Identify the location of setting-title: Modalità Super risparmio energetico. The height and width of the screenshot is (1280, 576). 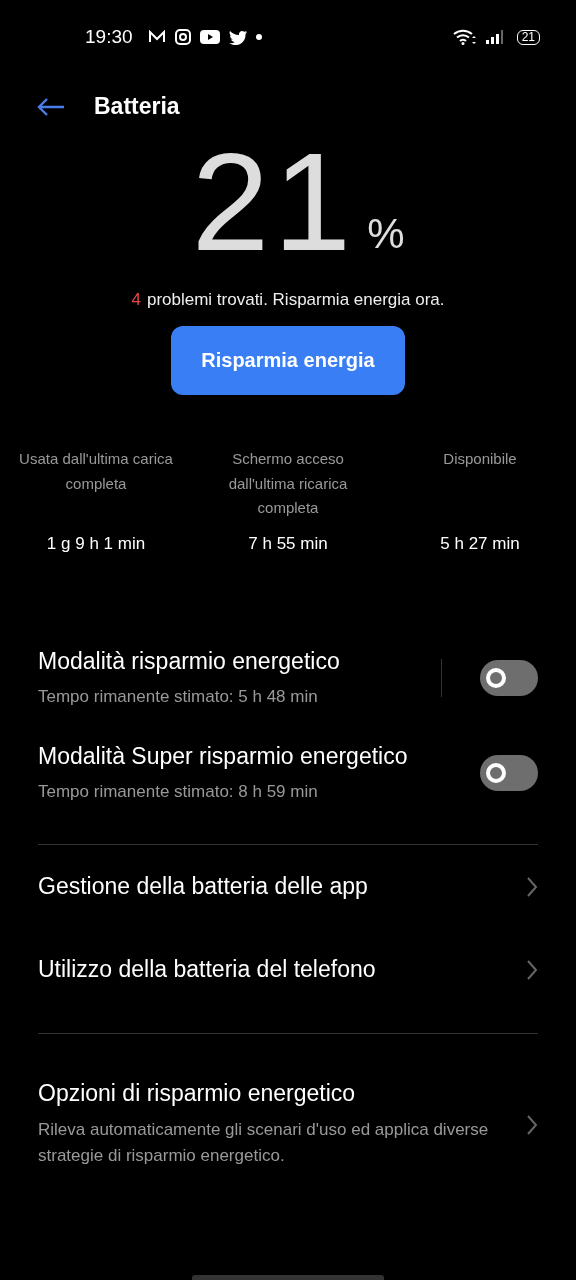
(223, 756).